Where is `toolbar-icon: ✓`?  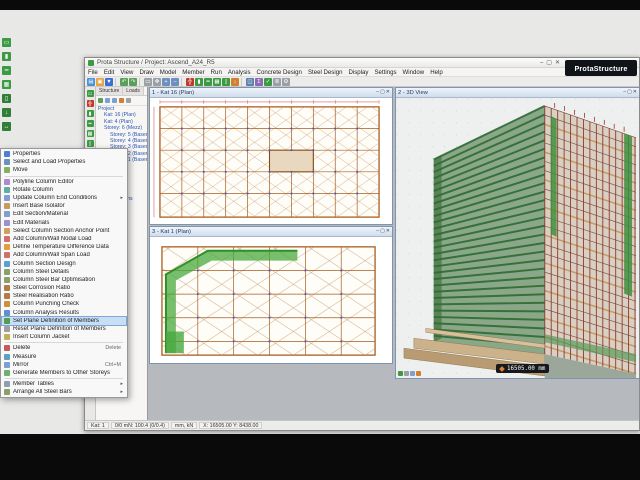
toolbar-icon: ✓ is located at coordinates (268, 81).